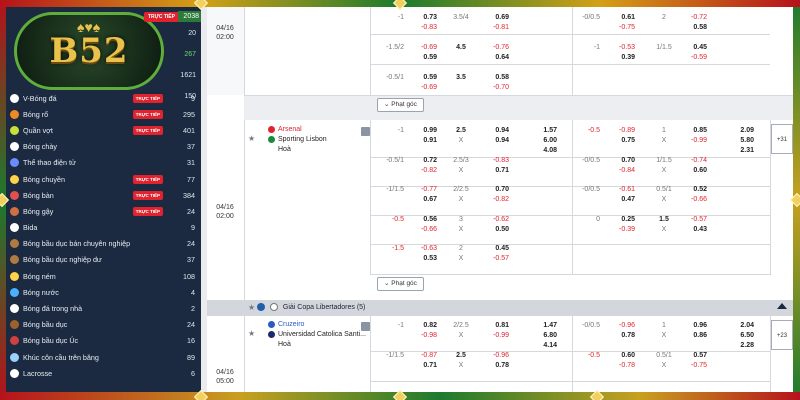 This screenshot has height=400, width=800. Describe the element at coordinates (541, 130) in the screenshot. I see `odds-1x2: 1.57` at that location.